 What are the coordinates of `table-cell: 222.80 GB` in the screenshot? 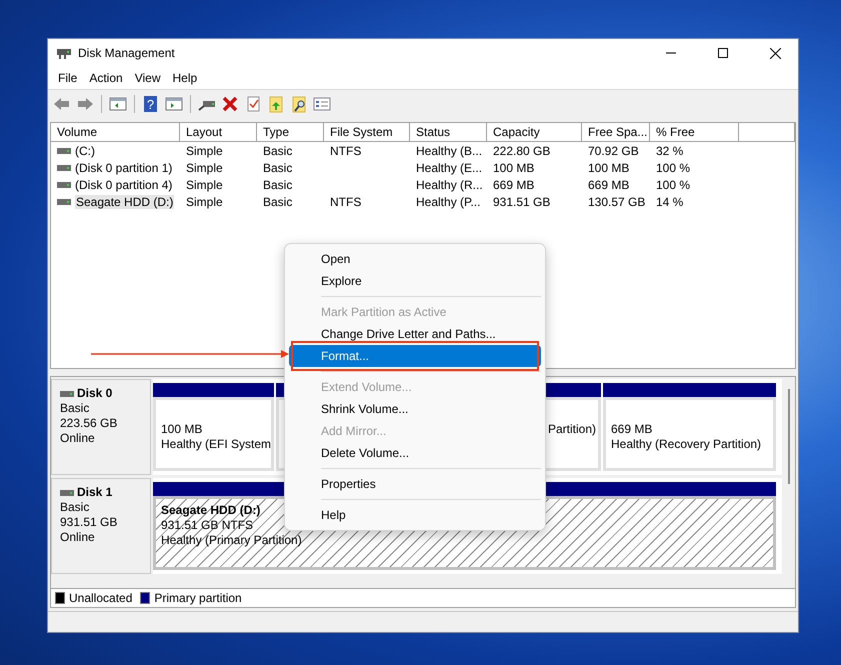 It's located at (521, 151).